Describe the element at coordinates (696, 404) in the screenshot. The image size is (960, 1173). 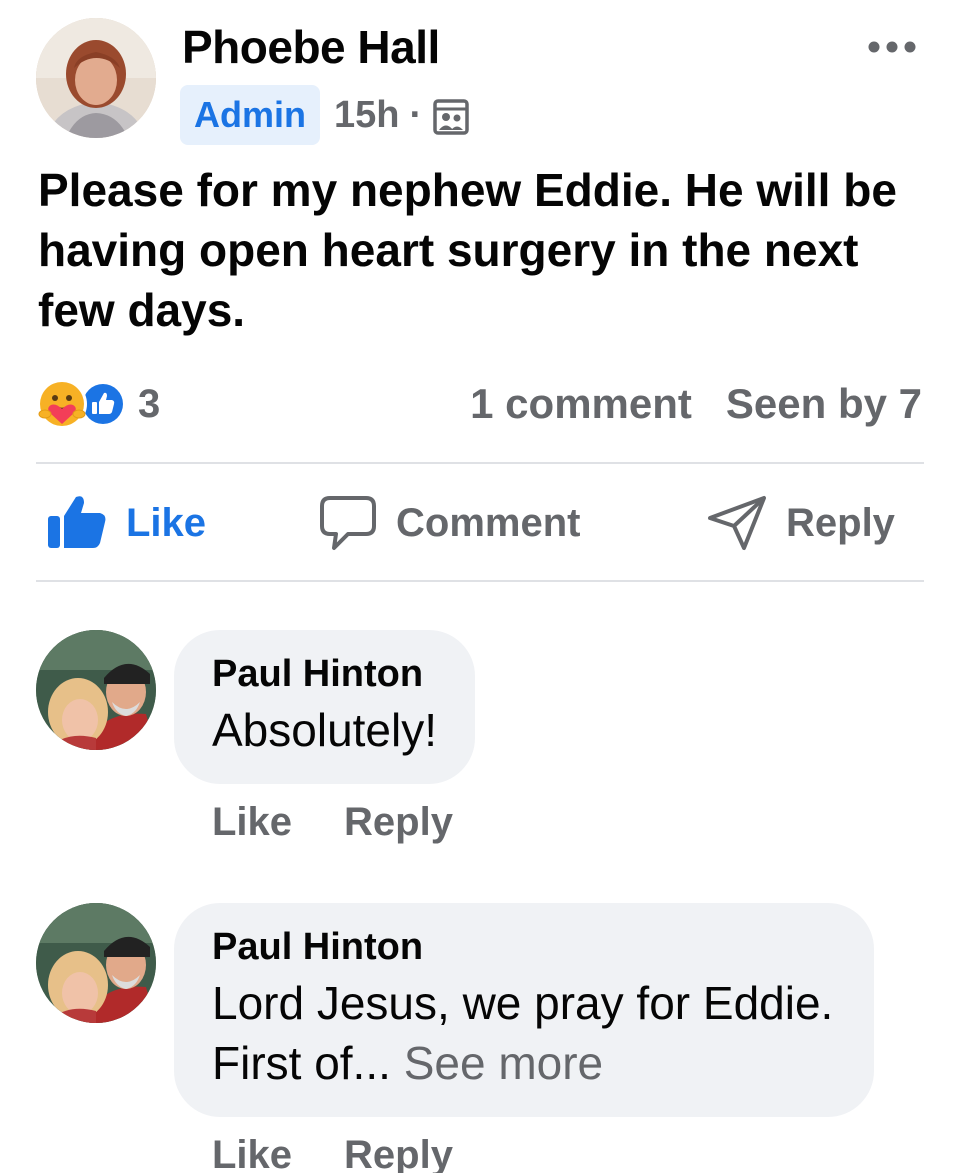
I see `engagement-stats: 1 comment Seen by 7` at that location.